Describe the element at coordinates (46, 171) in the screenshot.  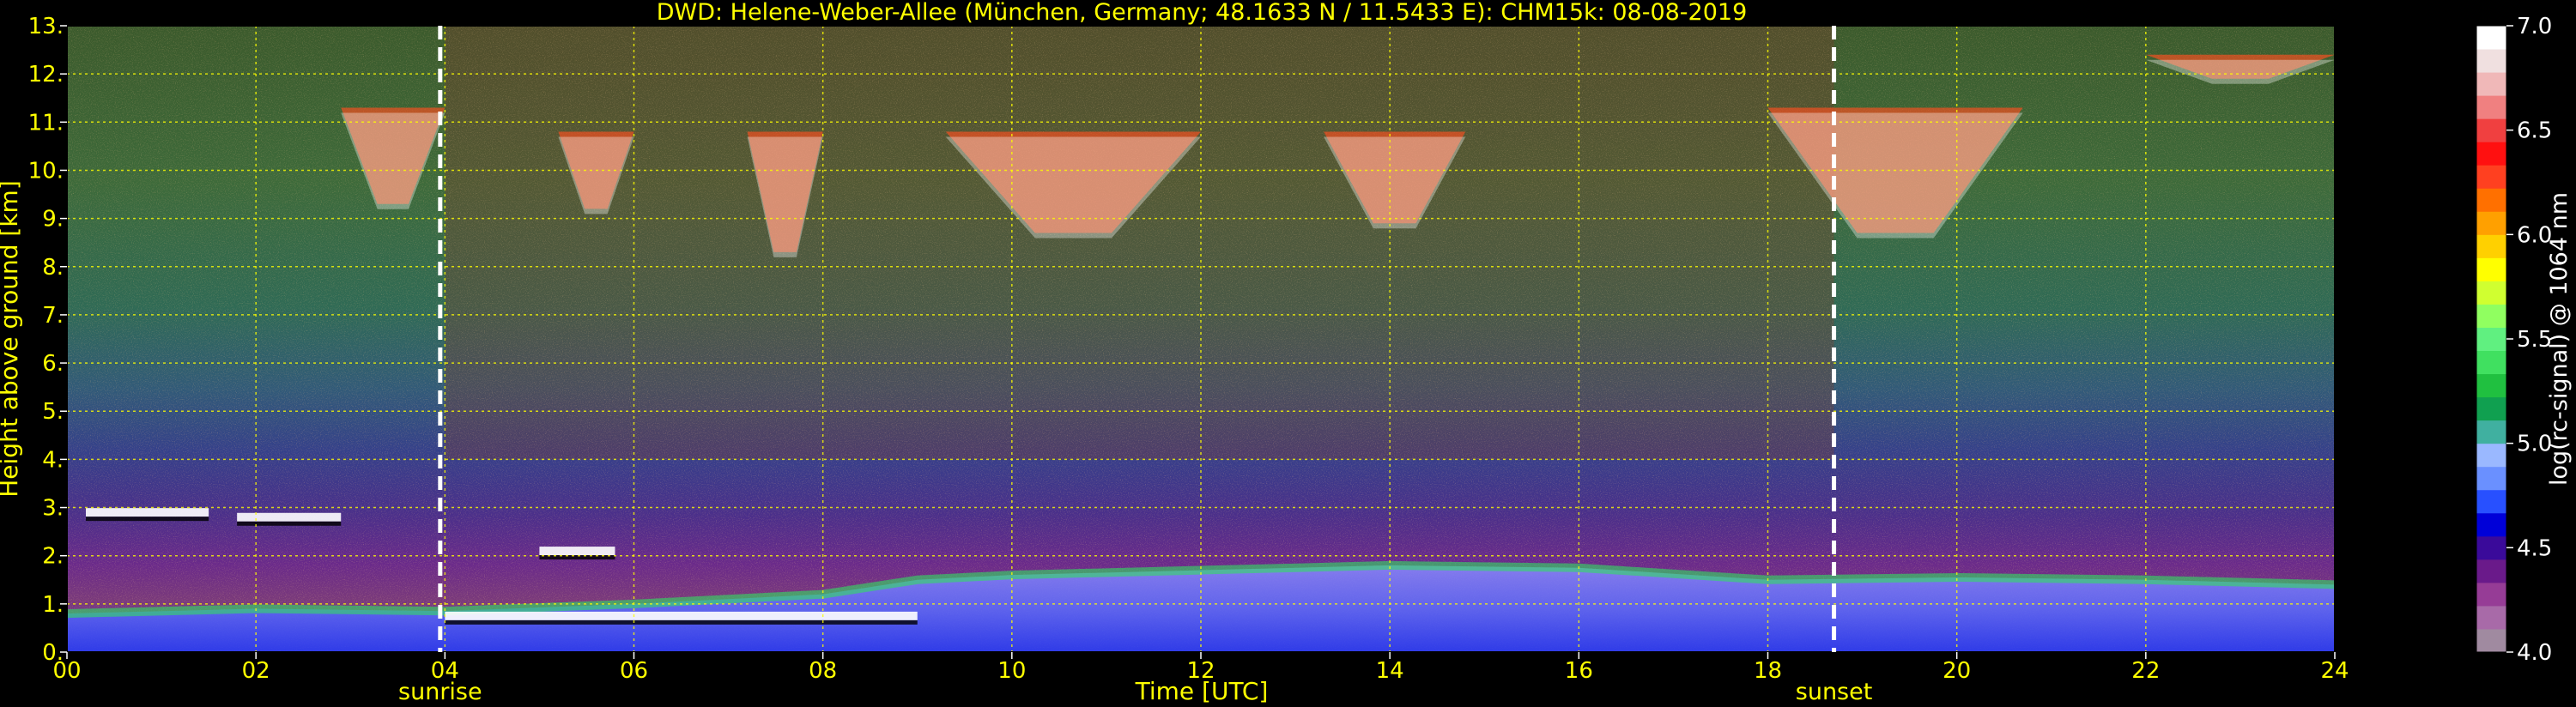
I see `y-tick-label-10: 10.` at that location.